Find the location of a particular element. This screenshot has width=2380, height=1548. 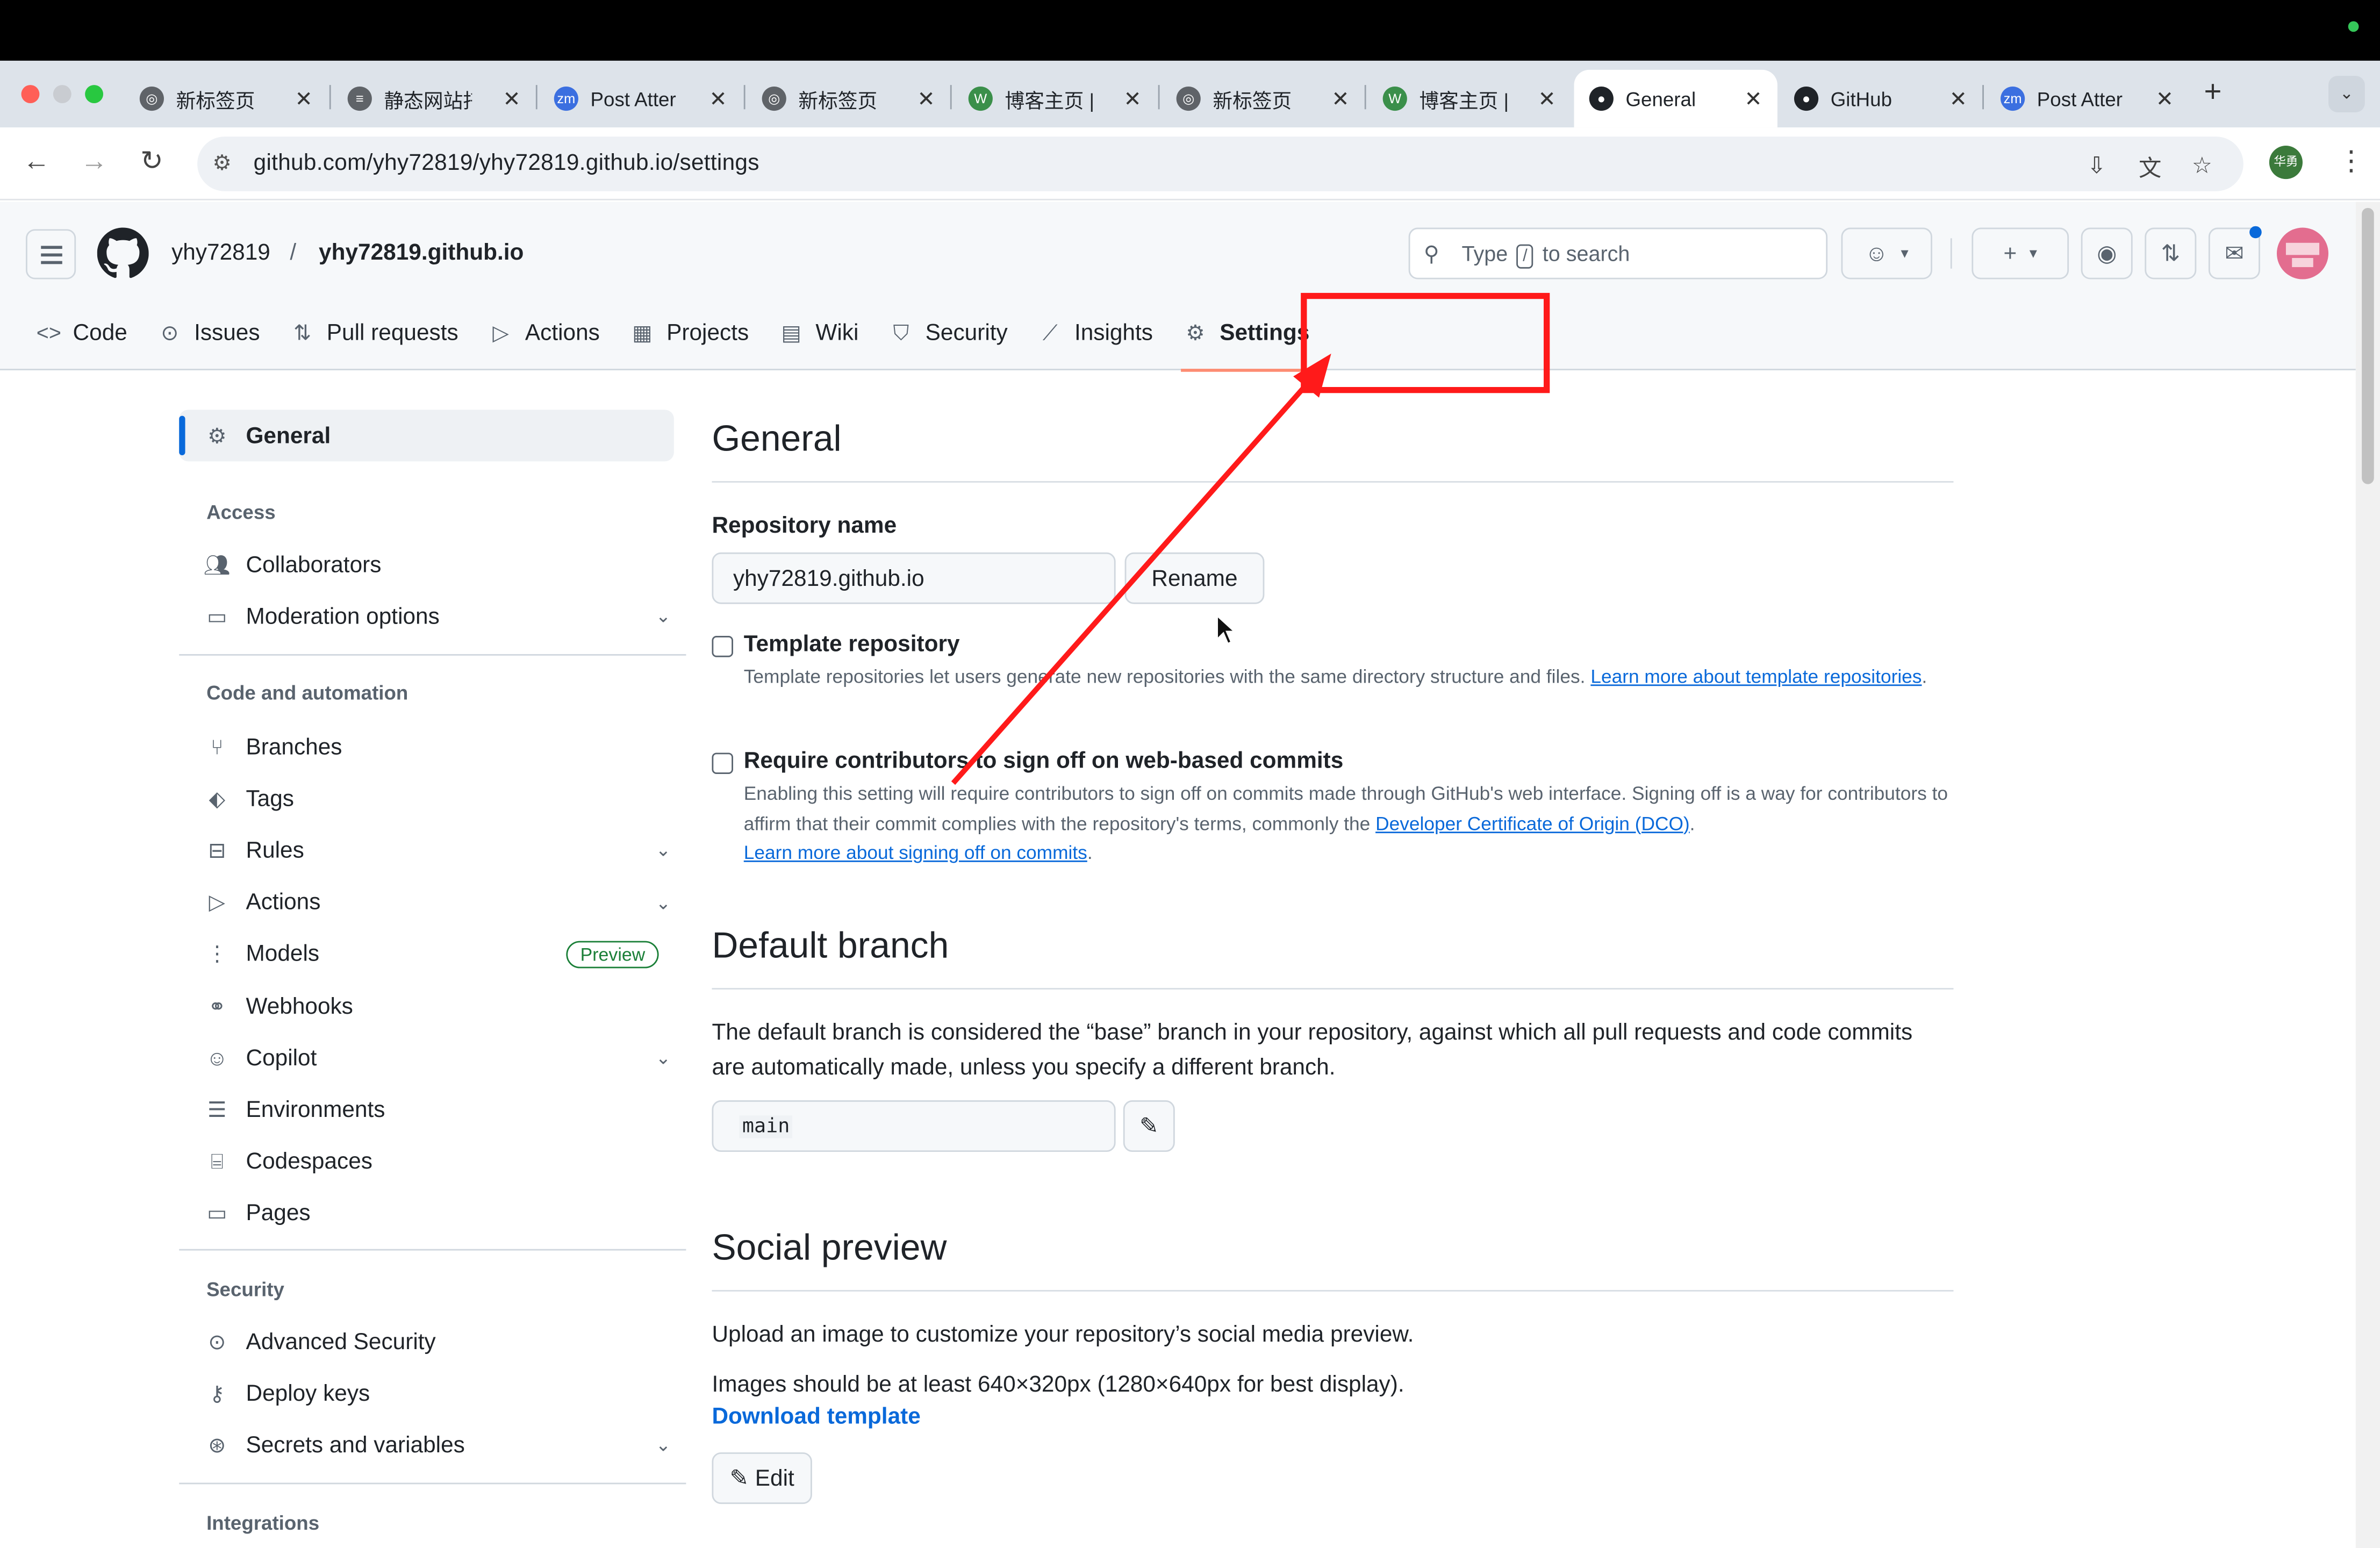

sidebar-item-webhooks: ⚭ Webhooks is located at coordinates (435, 1006).